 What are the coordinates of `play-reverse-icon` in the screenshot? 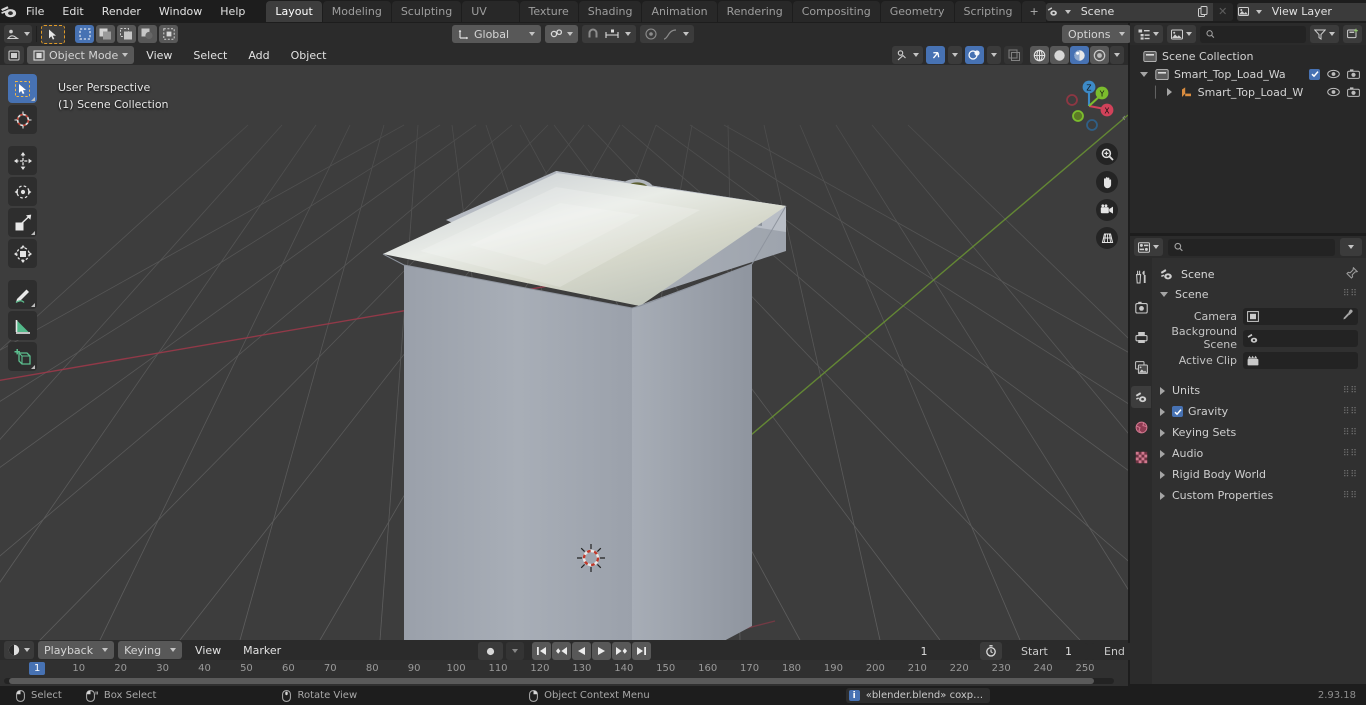 It's located at (581, 651).